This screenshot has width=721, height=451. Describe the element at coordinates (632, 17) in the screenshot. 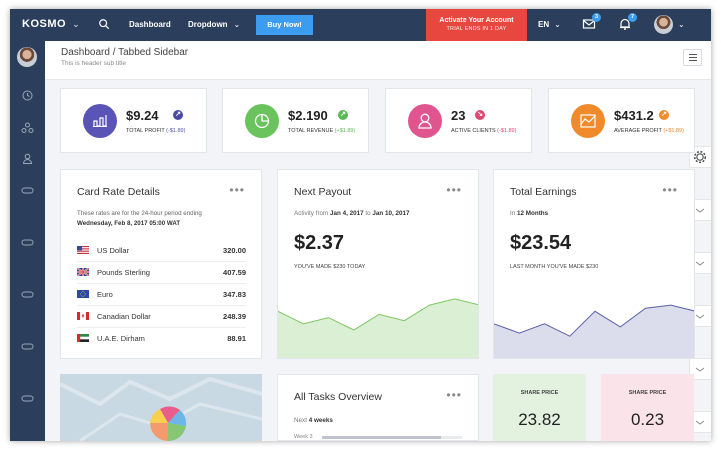

I see `notification-count-badge: 7` at that location.